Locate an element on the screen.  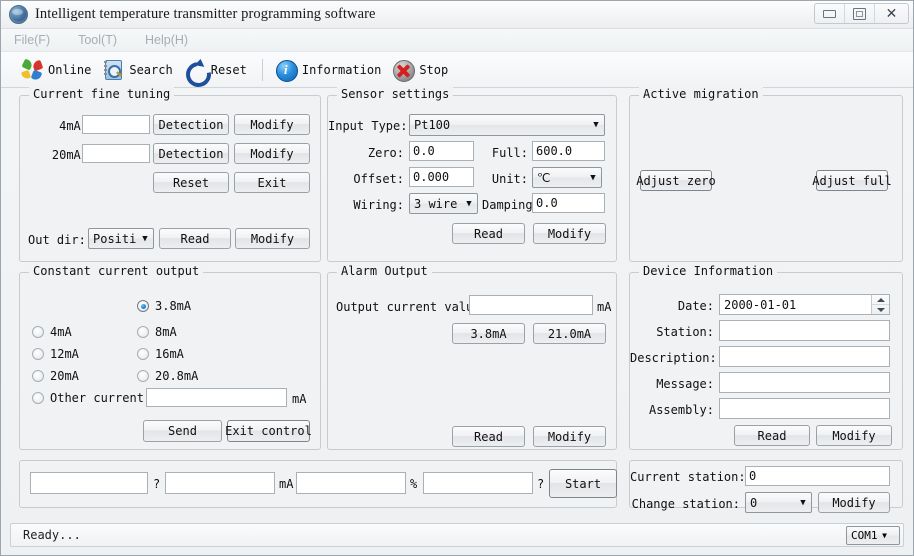
radio-12ma: 12mA is located at coordinates (55, 354).